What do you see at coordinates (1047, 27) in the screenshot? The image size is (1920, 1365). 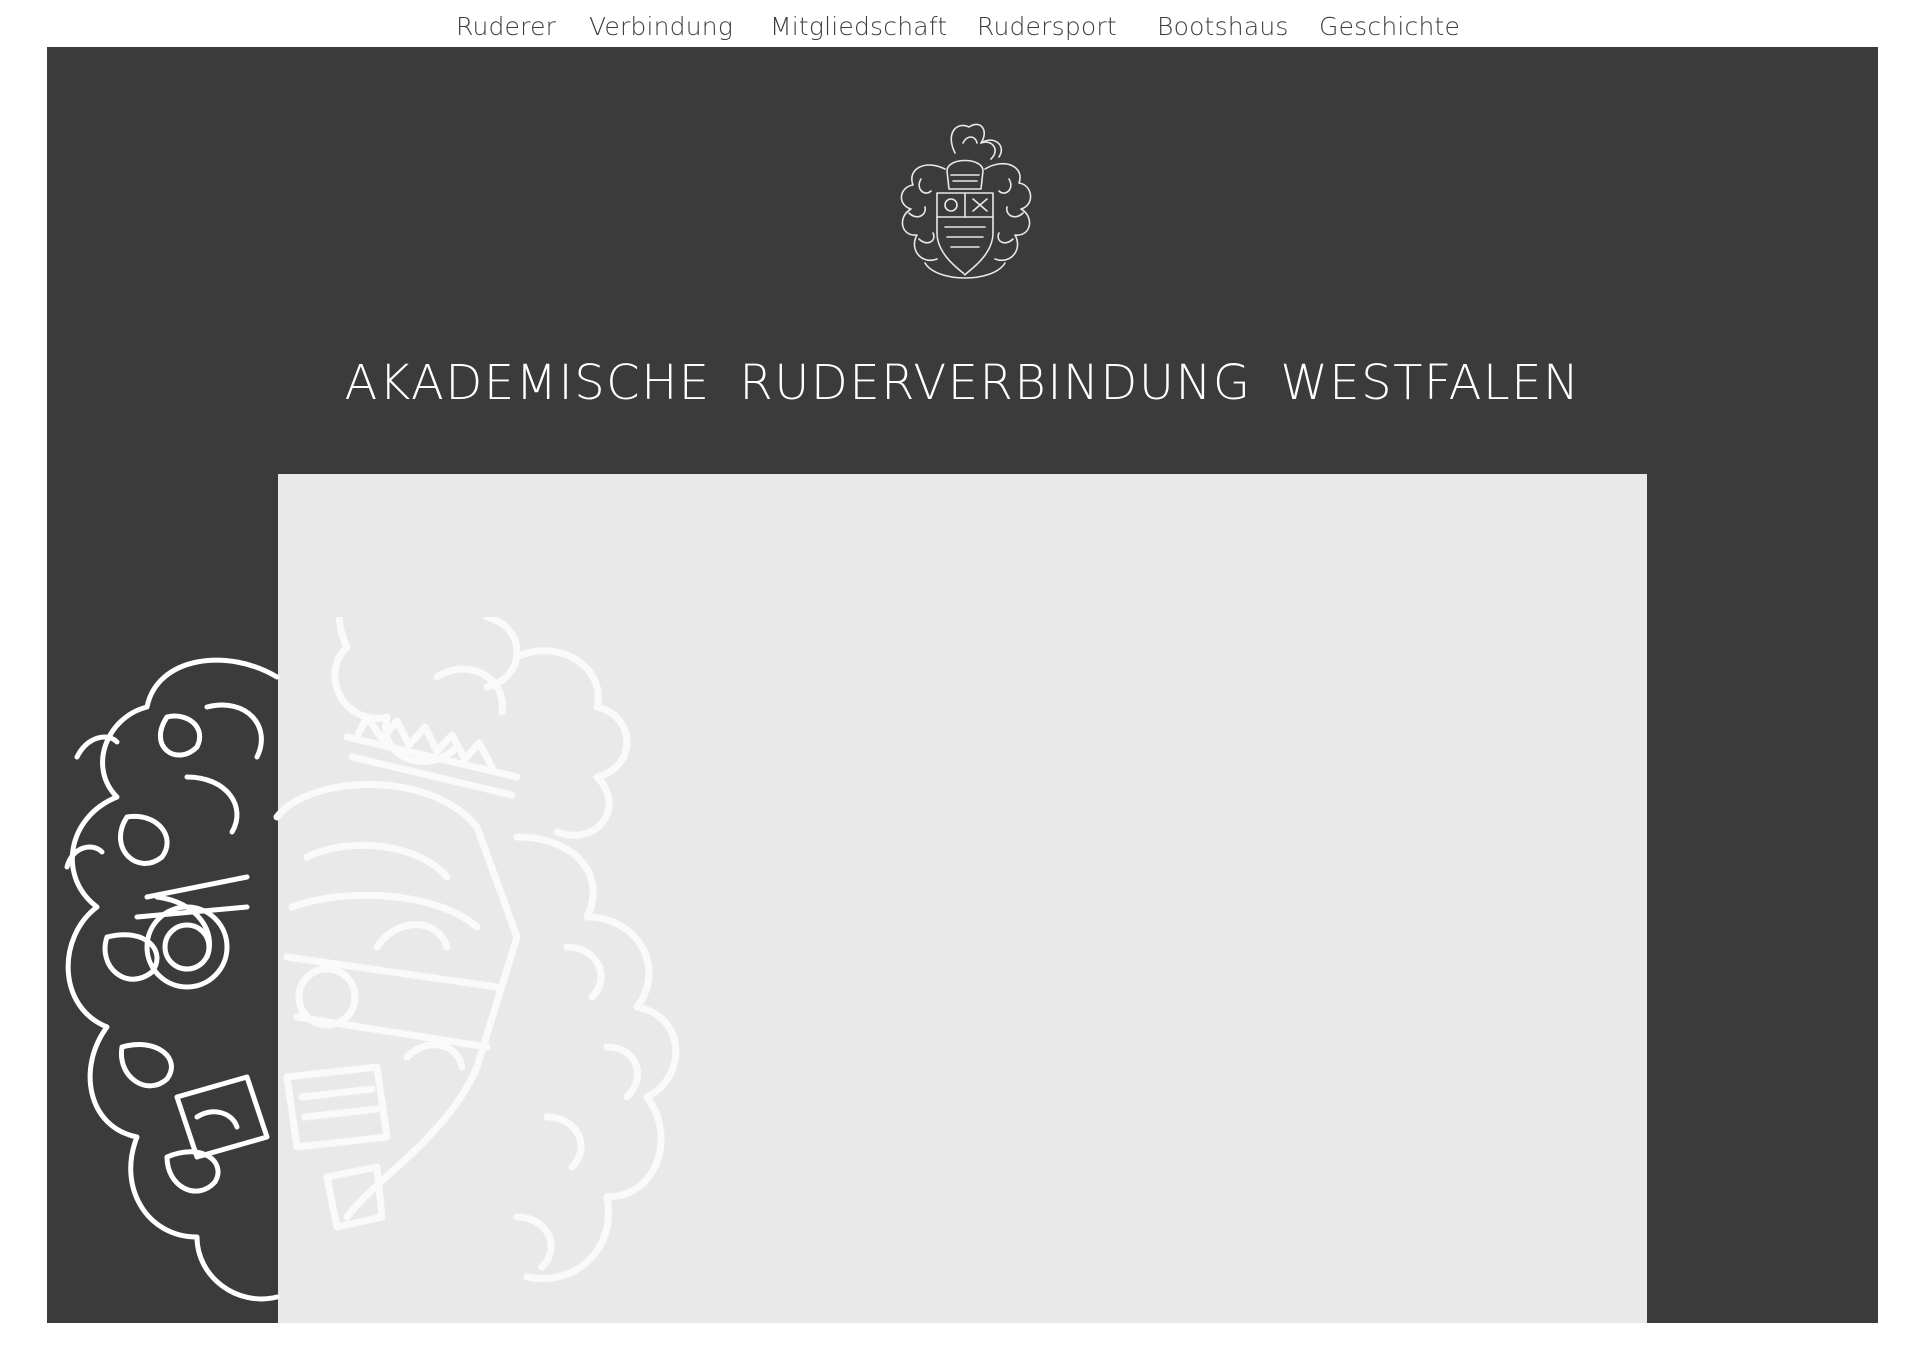 I see `nav-item-rudersport: Rudersport` at bounding box center [1047, 27].